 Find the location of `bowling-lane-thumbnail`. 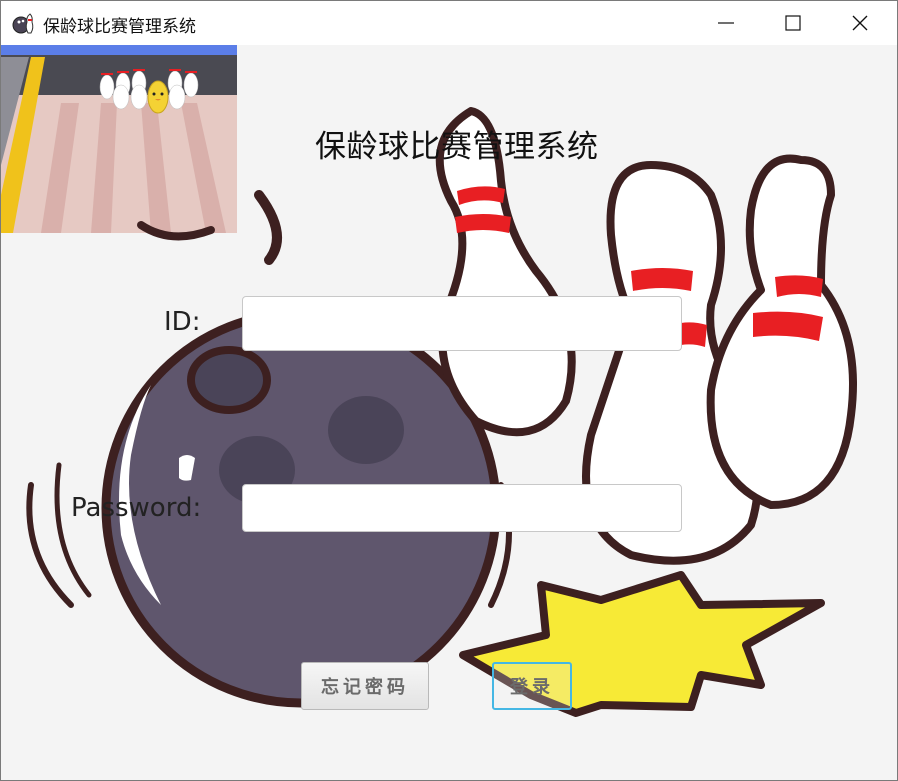

bowling-lane-thumbnail is located at coordinates (119, 139).